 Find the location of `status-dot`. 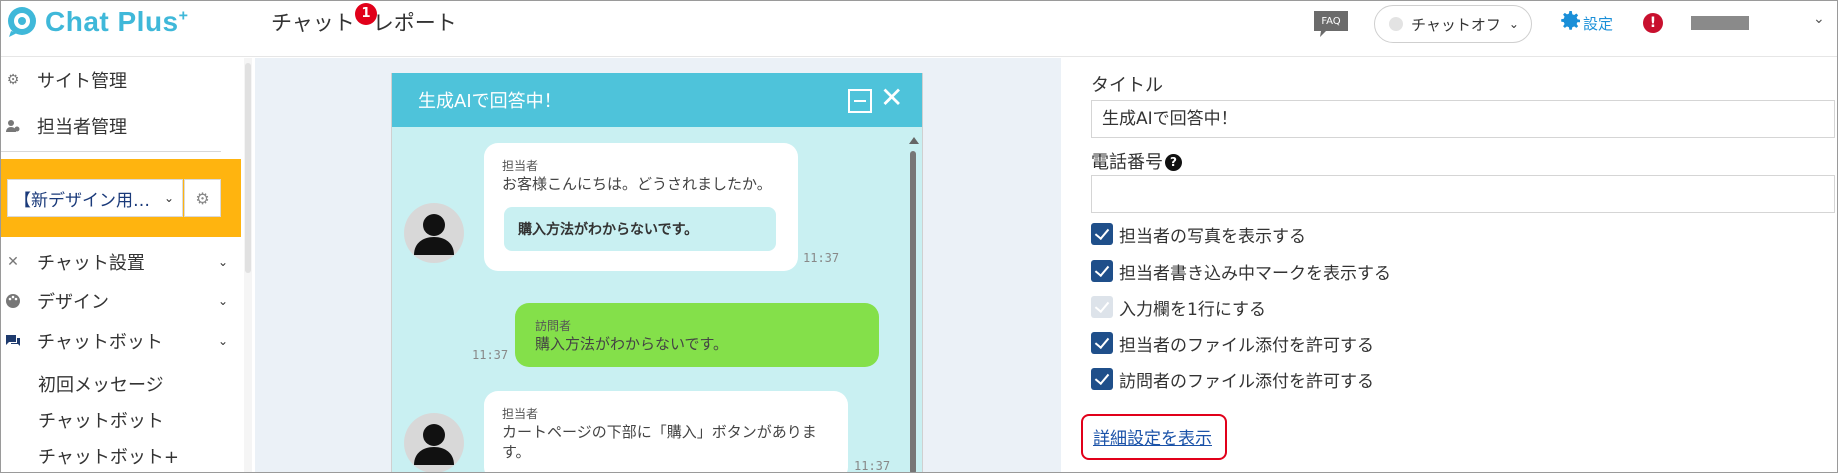

status-dot is located at coordinates (1396, 24).